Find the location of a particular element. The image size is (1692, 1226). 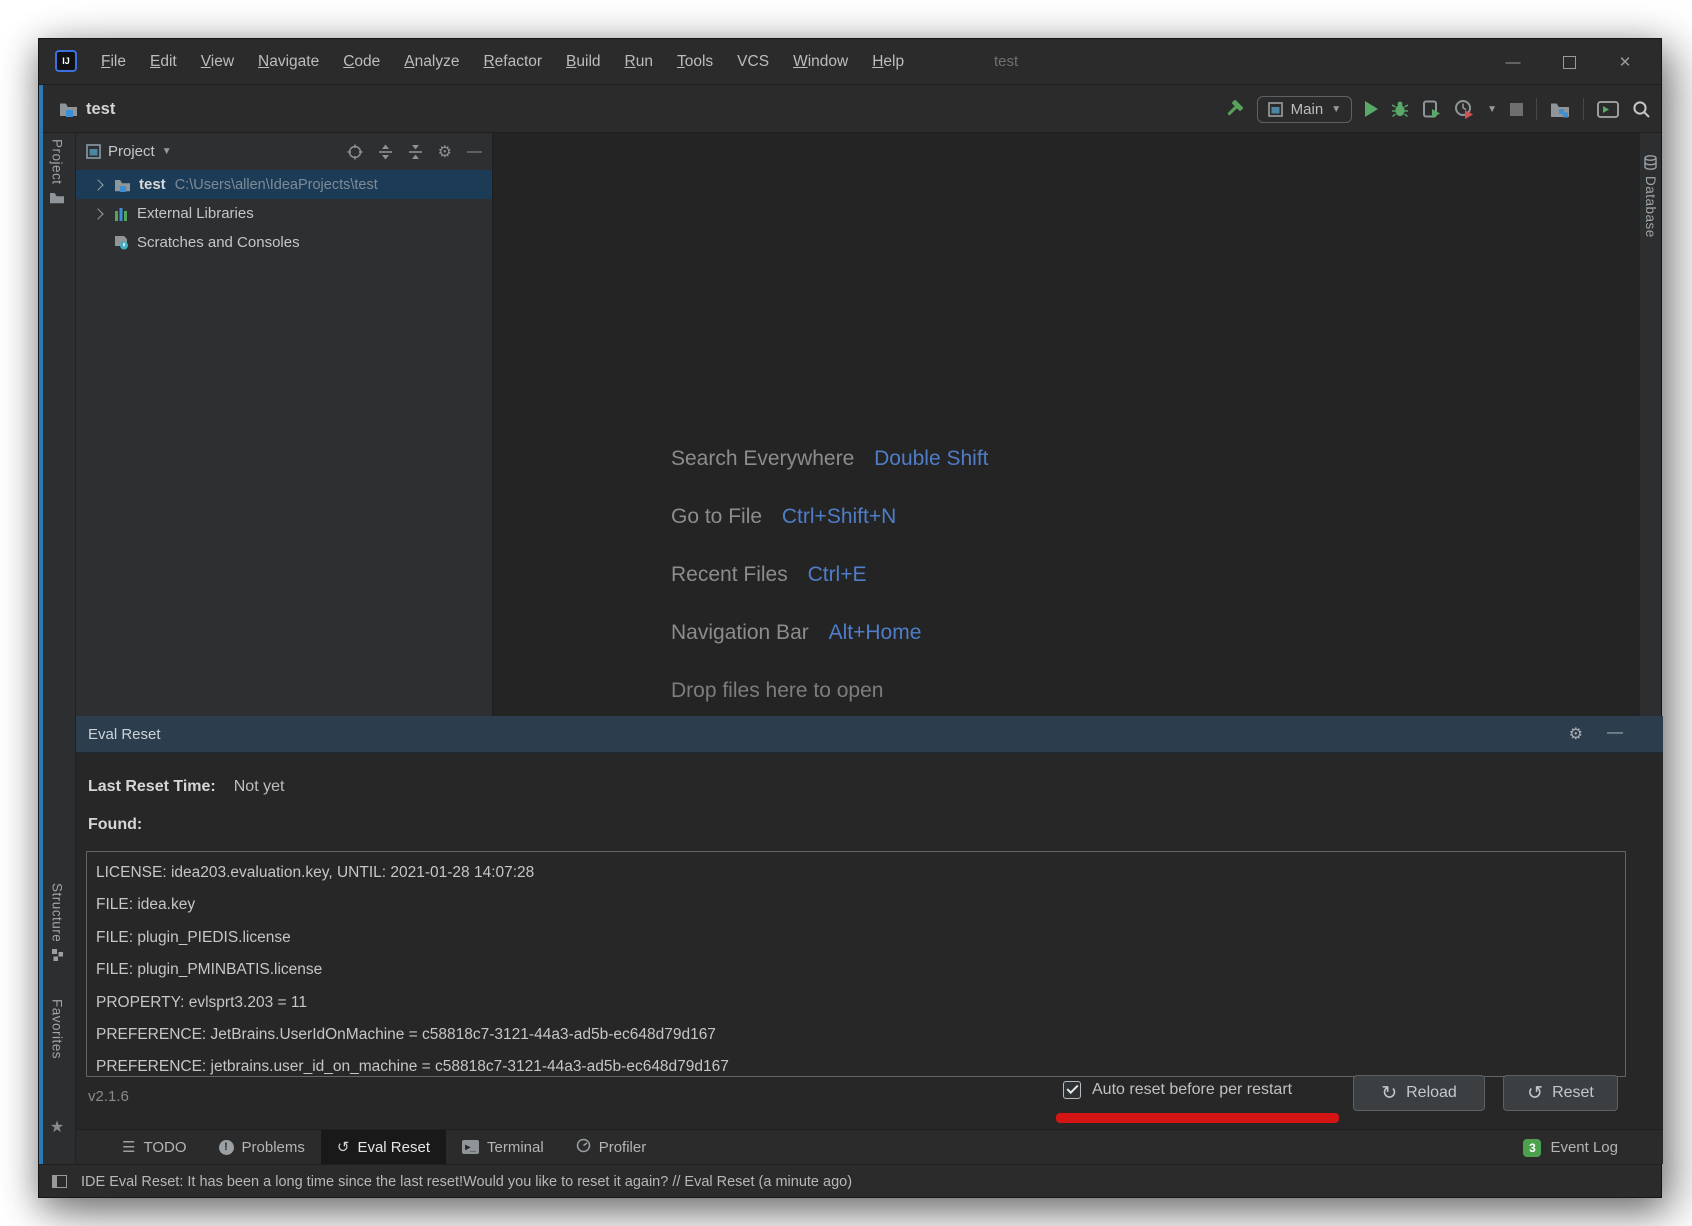

tab-profiler: Profiler is located at coordinates (611, 1147).